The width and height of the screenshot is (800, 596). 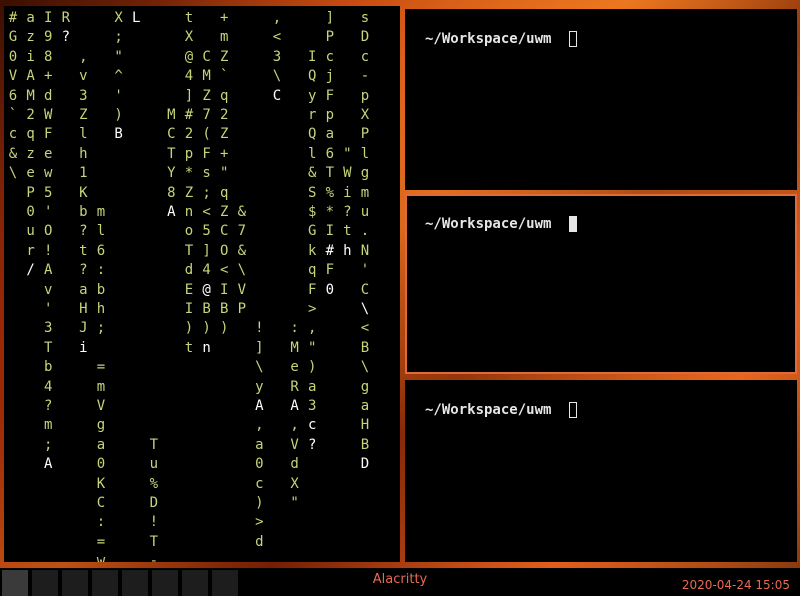 What do you see at coordinates (259, 328) in the screenshot?
I see `matrix-char: !` at bounding box center [259, 328].